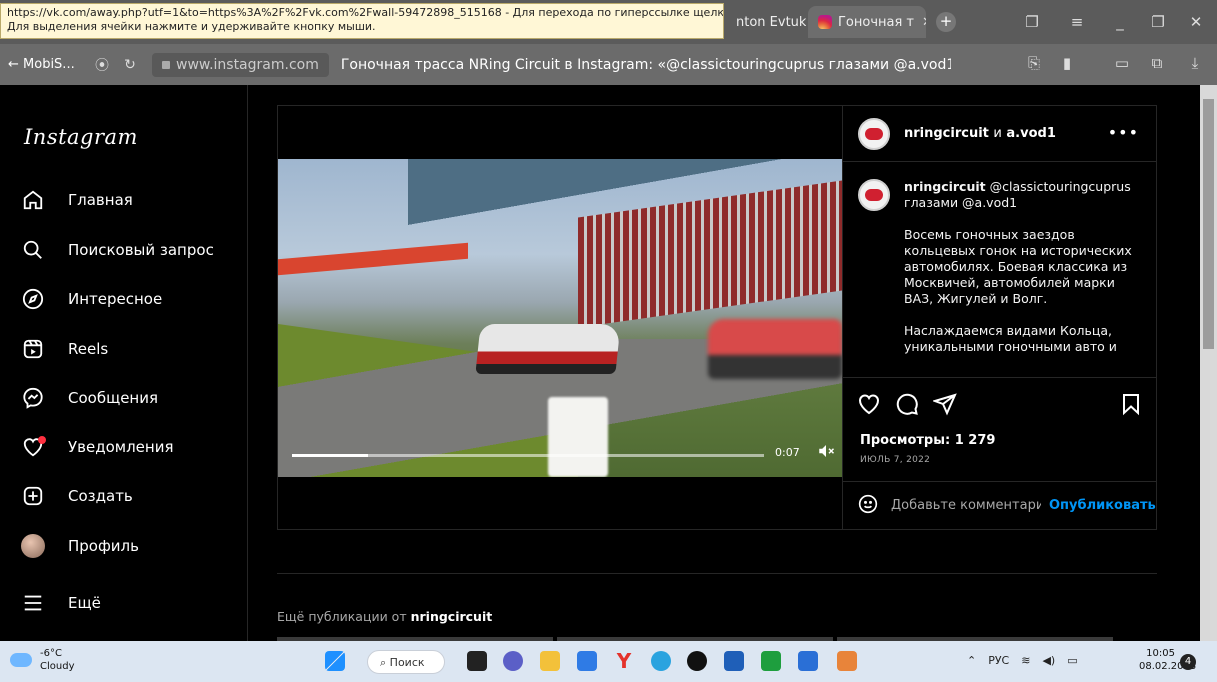 The image size is (1217, 682). Describe the element at coordinates (1120, 22) in the screenshot. I see `minimize-button: _` at that location.